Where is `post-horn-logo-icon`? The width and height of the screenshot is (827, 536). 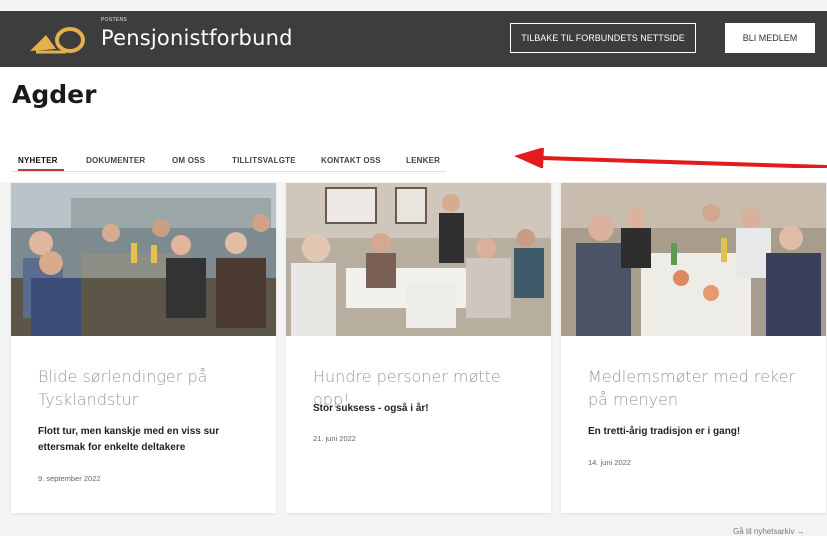 post-horn-logo-icon is located at coordinates (59, 40).